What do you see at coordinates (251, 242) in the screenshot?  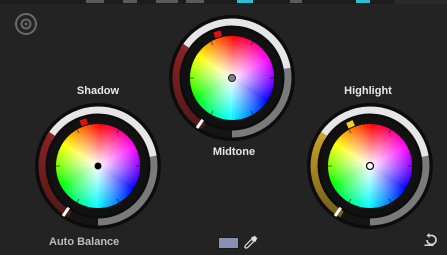 I see `eyedropper-icon` at bounding box center [251, 242].